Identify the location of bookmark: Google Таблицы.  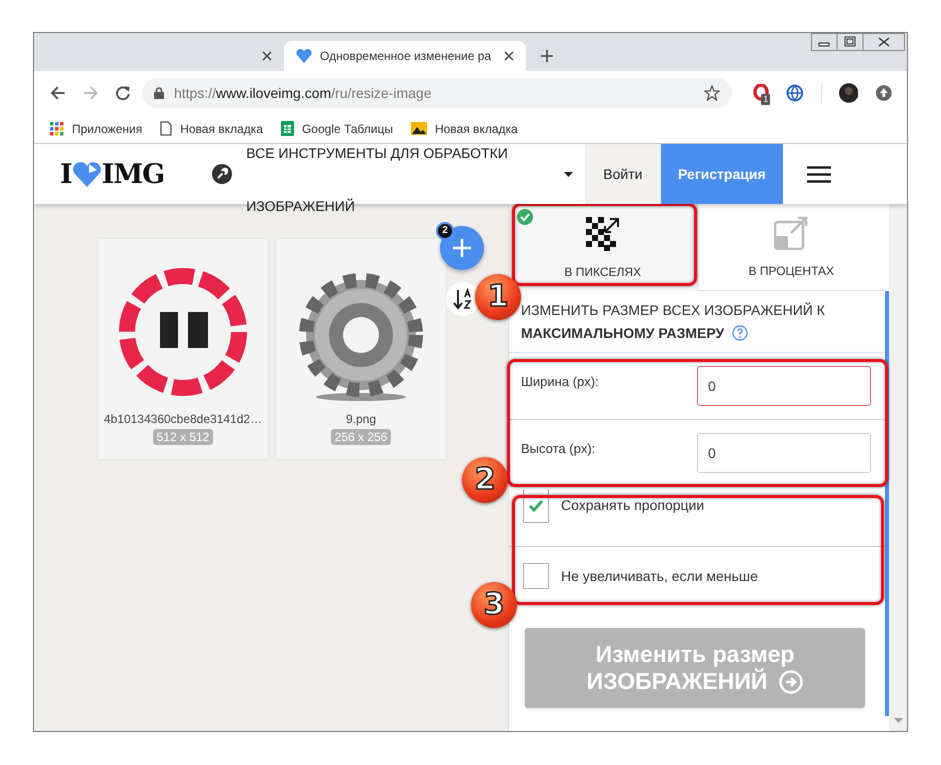
(336, 128).